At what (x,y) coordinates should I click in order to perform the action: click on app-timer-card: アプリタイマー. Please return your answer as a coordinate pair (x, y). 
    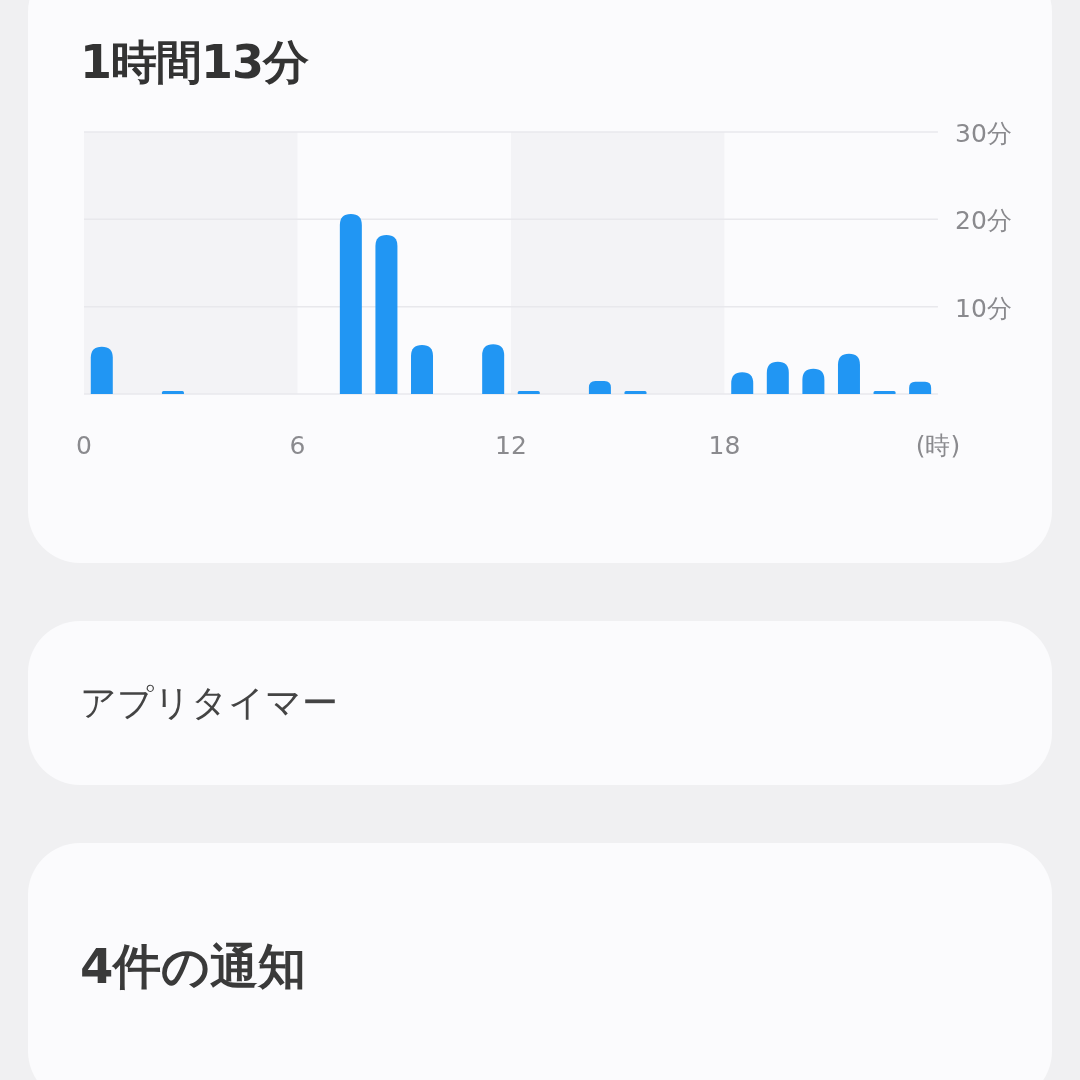
    Looking at the image, I should click on (540, 703).